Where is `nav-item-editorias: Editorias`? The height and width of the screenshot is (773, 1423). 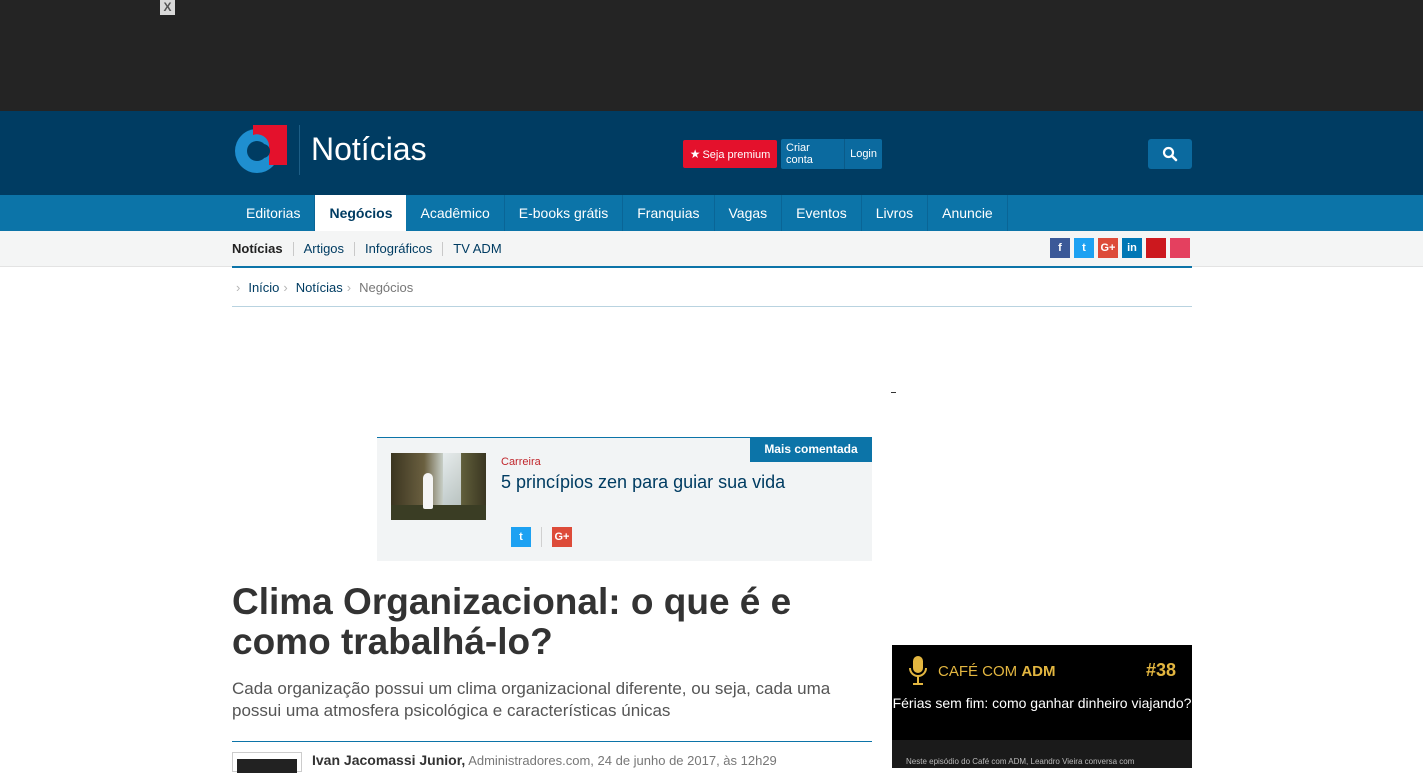
nav-item-editorias: Editorias is located at coordinates (274, 213).